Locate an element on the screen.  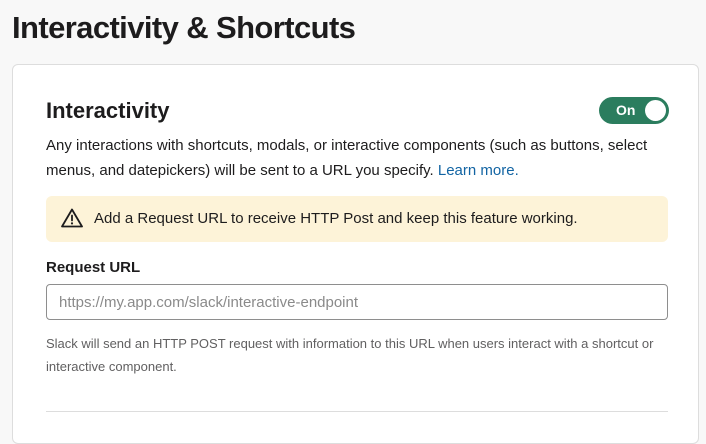
section-heading: Interactivity is located at coordinates (108, 110).